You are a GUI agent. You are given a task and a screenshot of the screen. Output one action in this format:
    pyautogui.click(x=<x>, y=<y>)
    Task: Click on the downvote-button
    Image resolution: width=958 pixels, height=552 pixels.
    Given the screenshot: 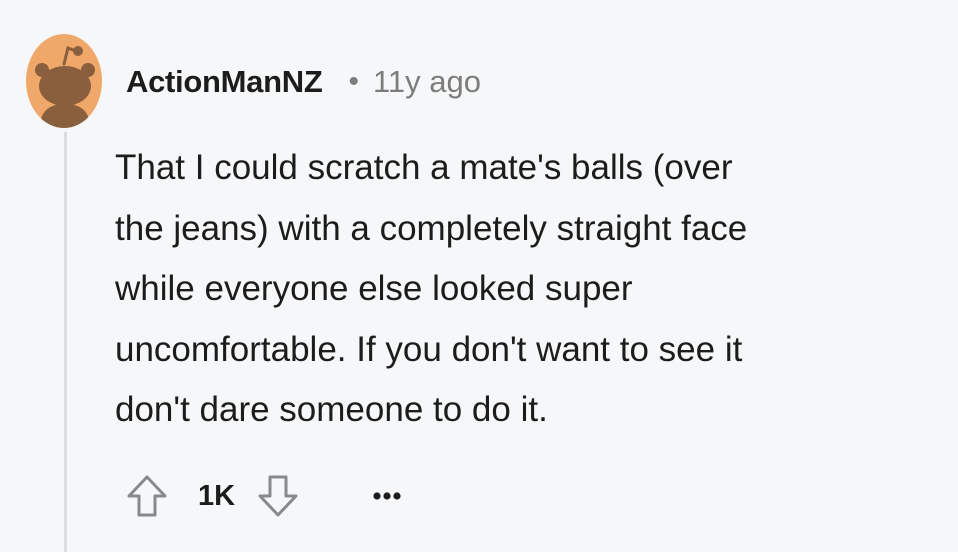 What is the action you would take?
    pyautogui.click(x=278, y=496)
    